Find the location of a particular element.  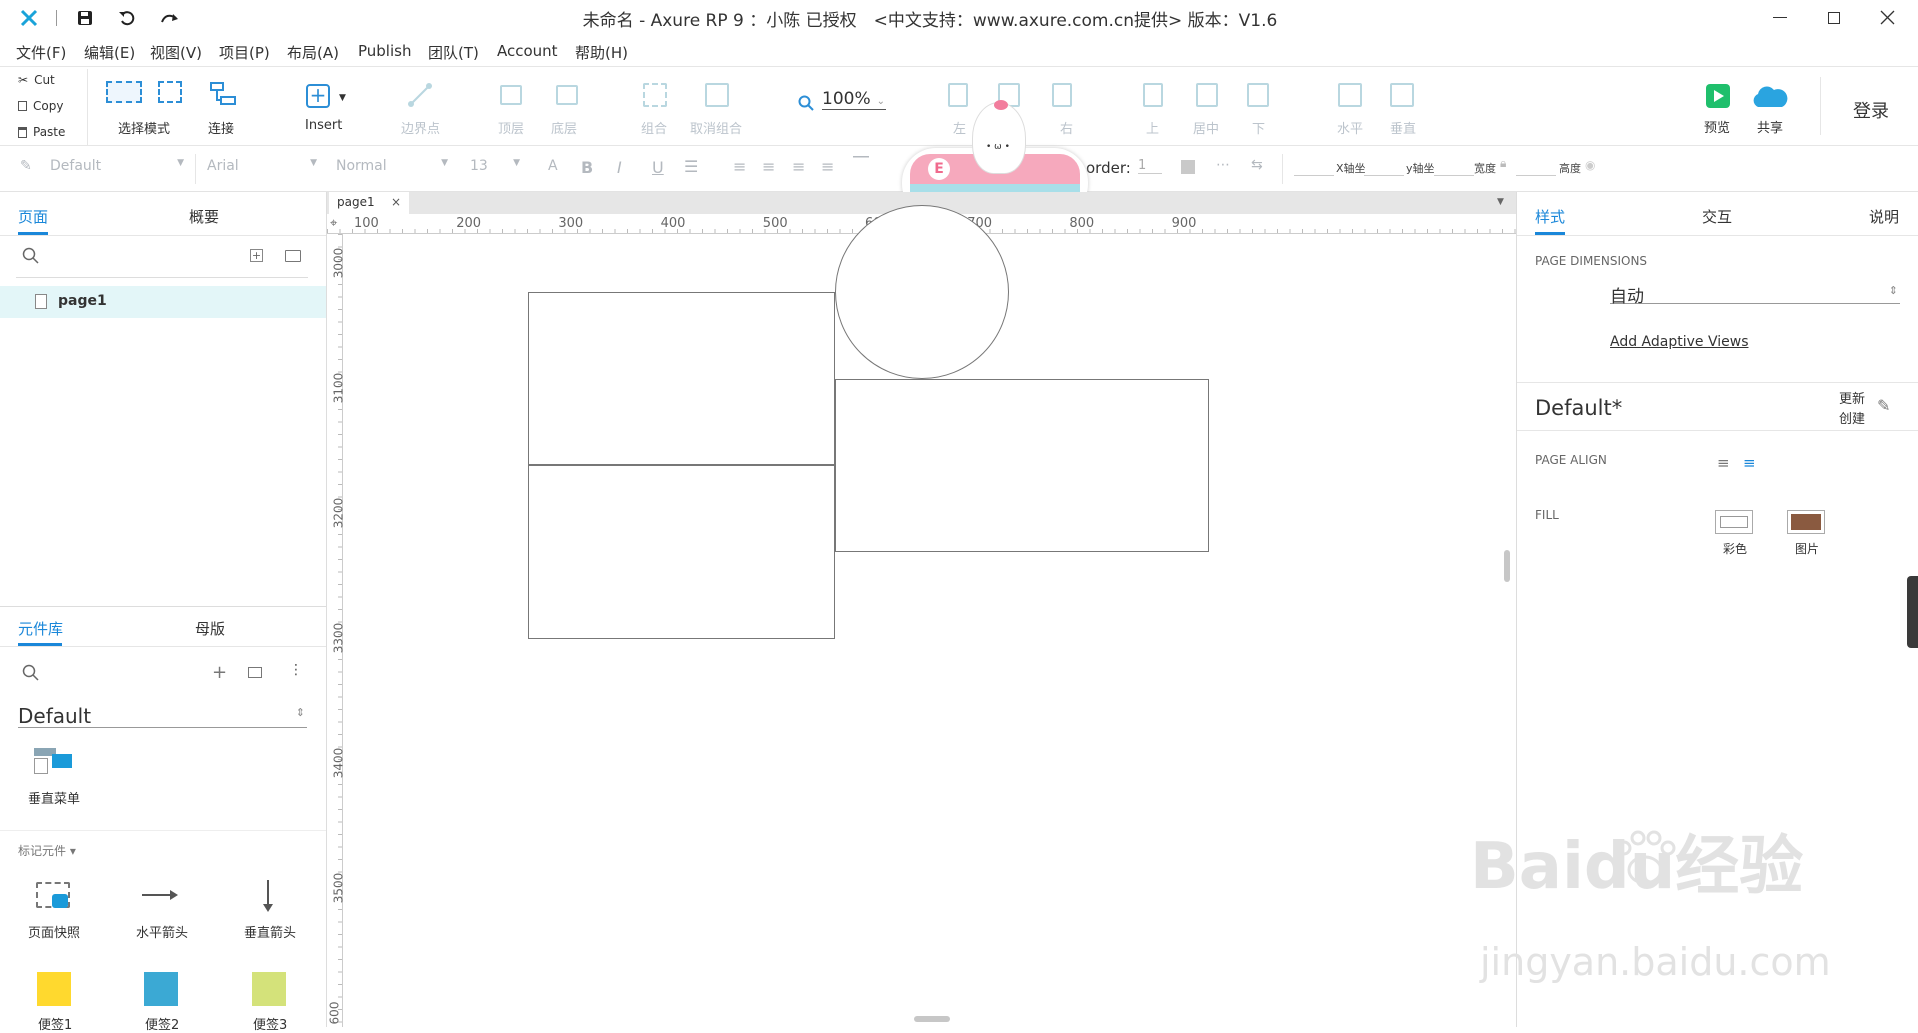

tab-notes: 说明 is located at coordinates (1884, 216).